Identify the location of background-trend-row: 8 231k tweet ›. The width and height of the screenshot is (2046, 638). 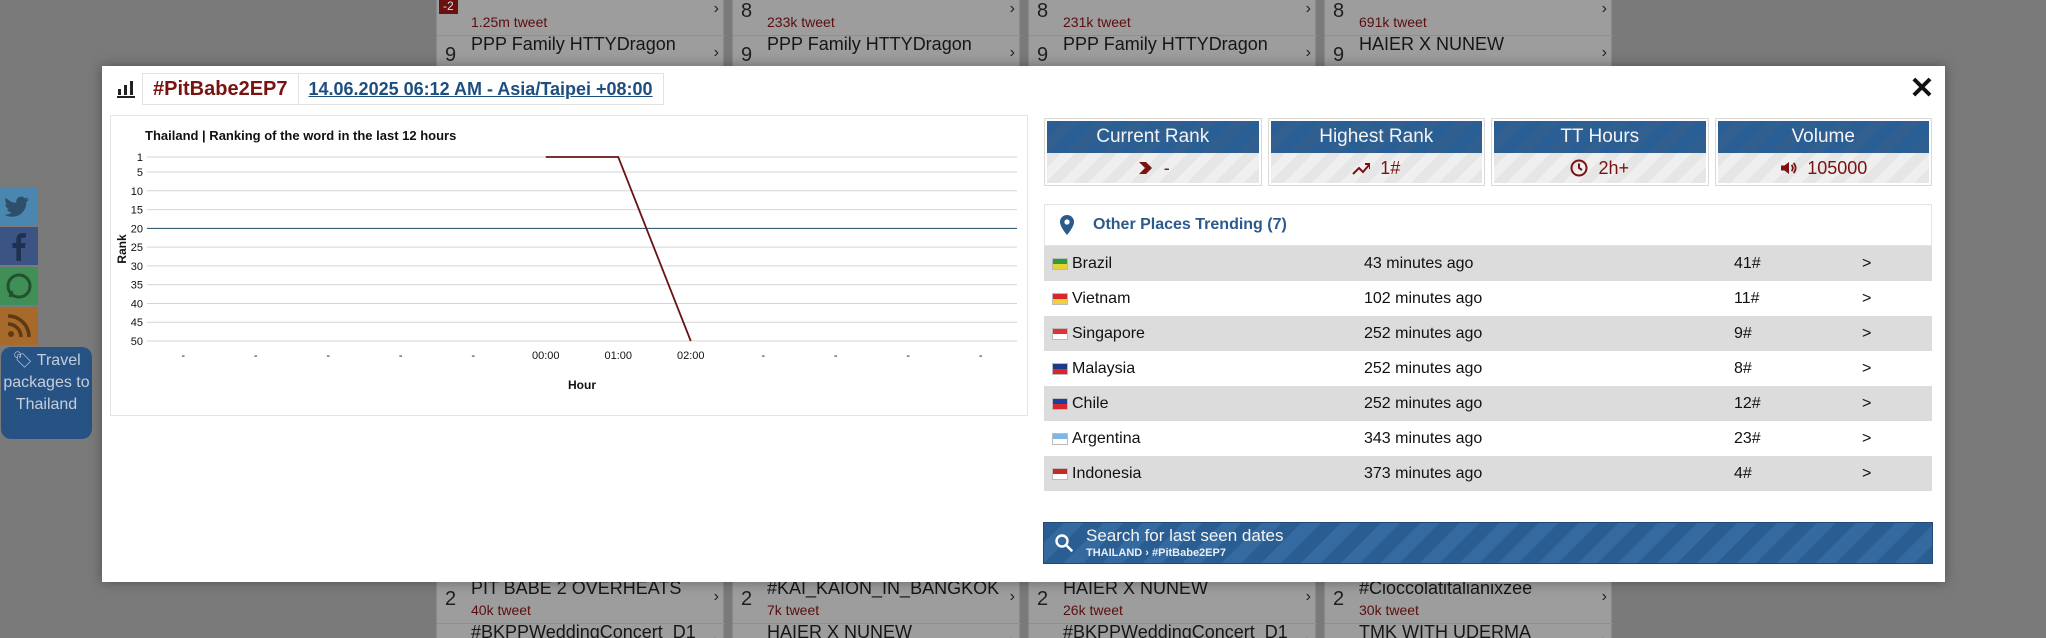
(1173, 18).